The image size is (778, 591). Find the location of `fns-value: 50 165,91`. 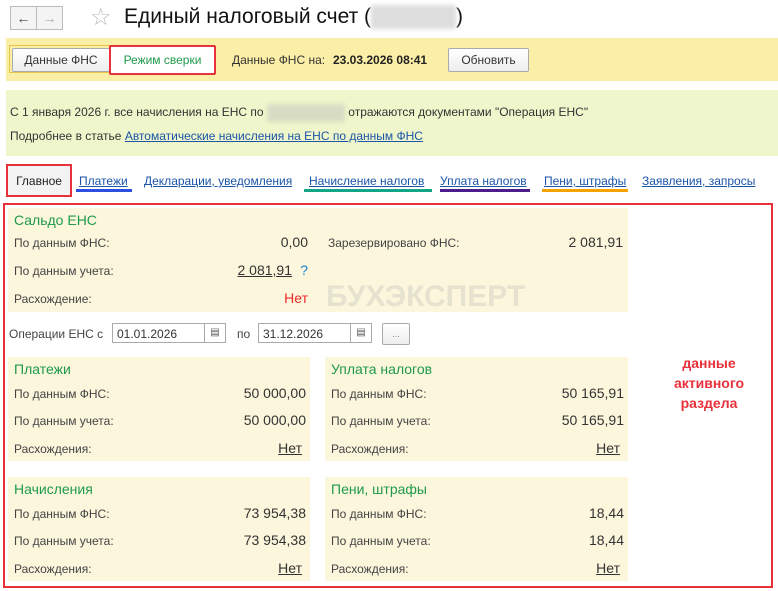

fns-value: 50 165,91 is located at coordinates (592, 393).